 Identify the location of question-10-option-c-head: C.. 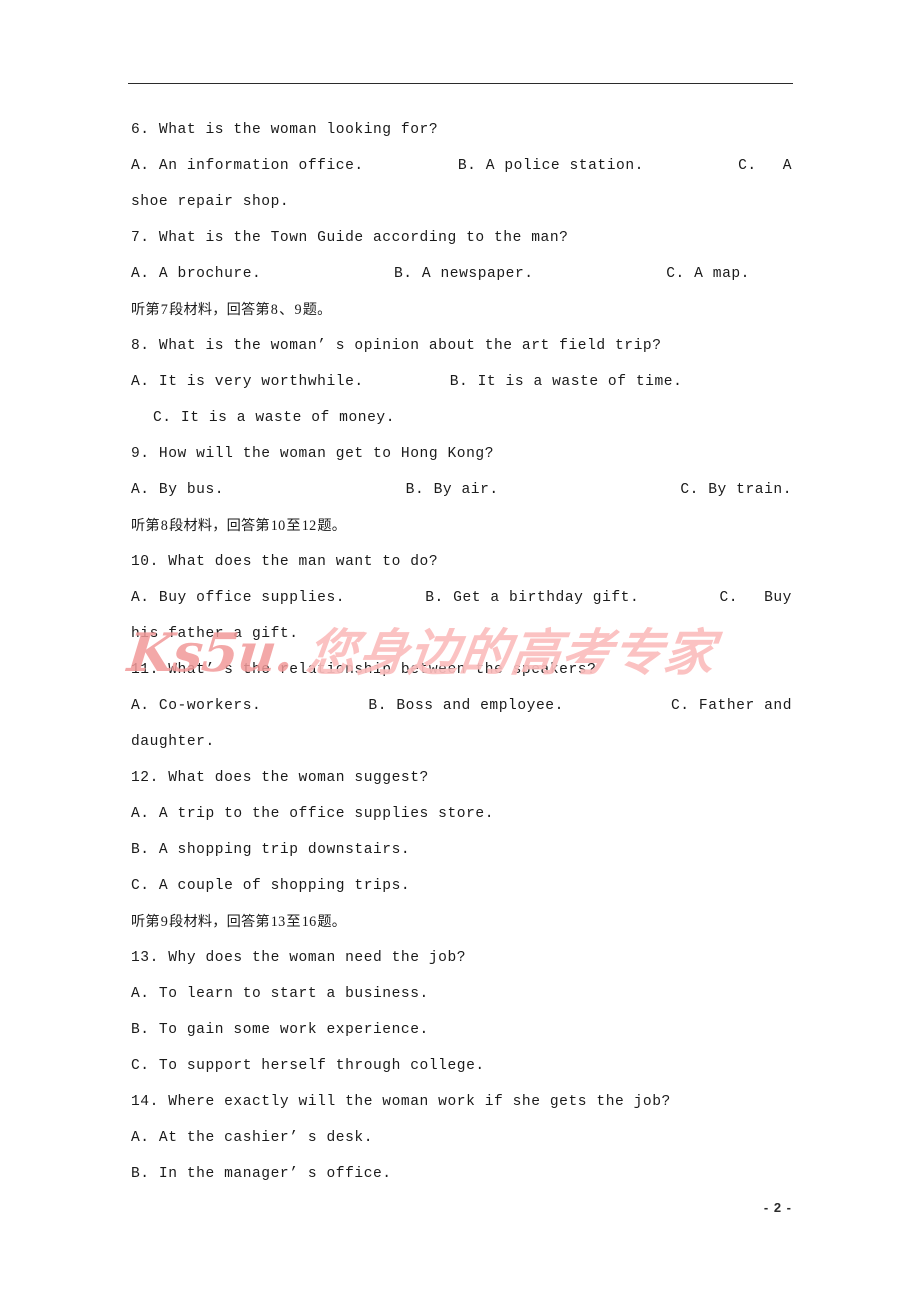
(729, 598).